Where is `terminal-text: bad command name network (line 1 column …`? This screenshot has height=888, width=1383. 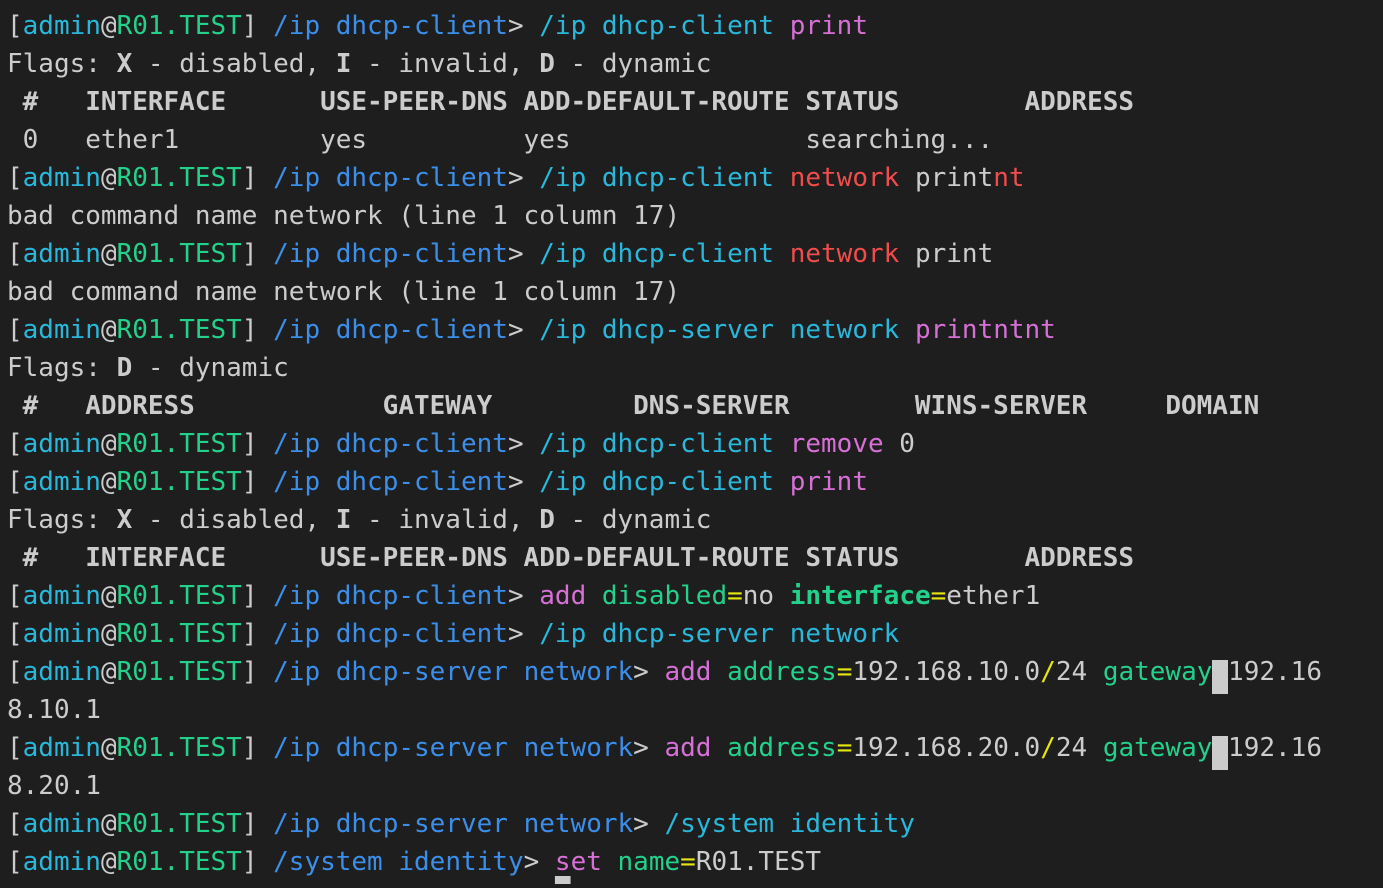 terminal-text: bad command name network (line 1 column … is located at coordinates (344, 216).